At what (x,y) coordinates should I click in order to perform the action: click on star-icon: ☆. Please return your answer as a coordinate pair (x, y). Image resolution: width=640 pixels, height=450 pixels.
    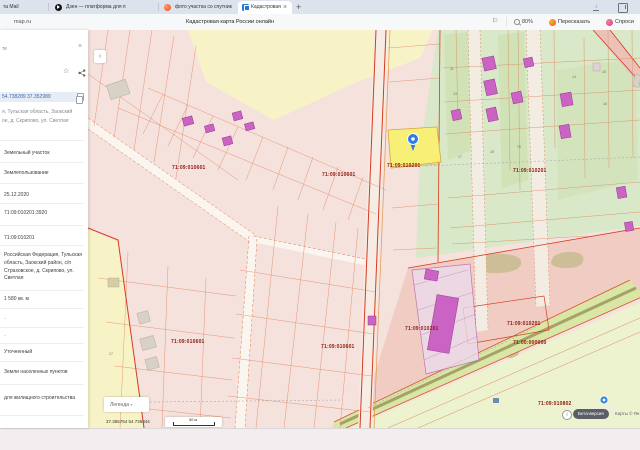
    Looking at the image, I should click on (66, 71).